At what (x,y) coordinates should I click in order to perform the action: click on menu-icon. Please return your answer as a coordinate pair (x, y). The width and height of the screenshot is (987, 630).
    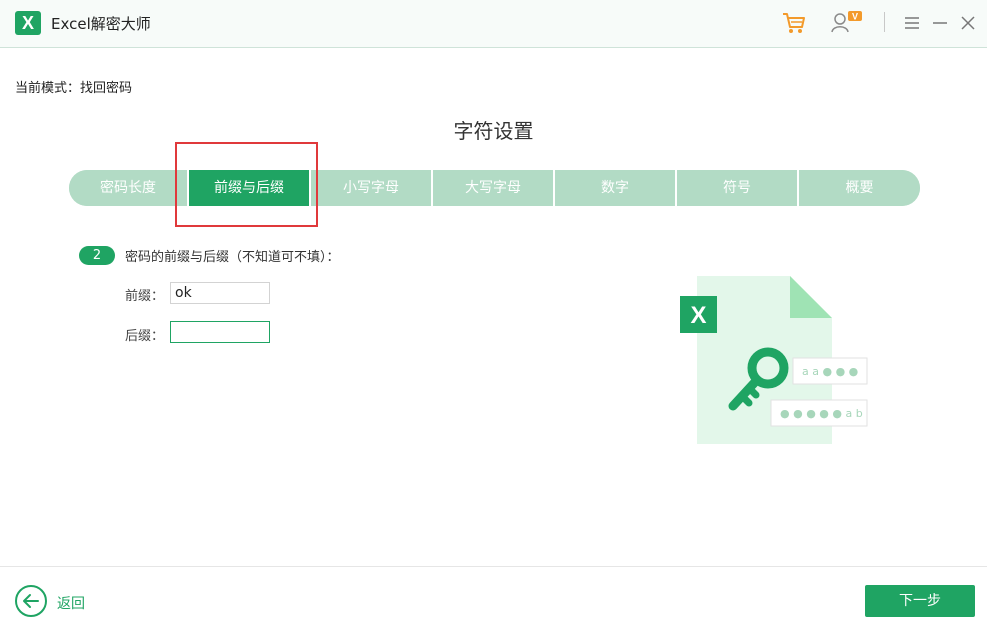
    Looking at the image, I should click on (912, 23).